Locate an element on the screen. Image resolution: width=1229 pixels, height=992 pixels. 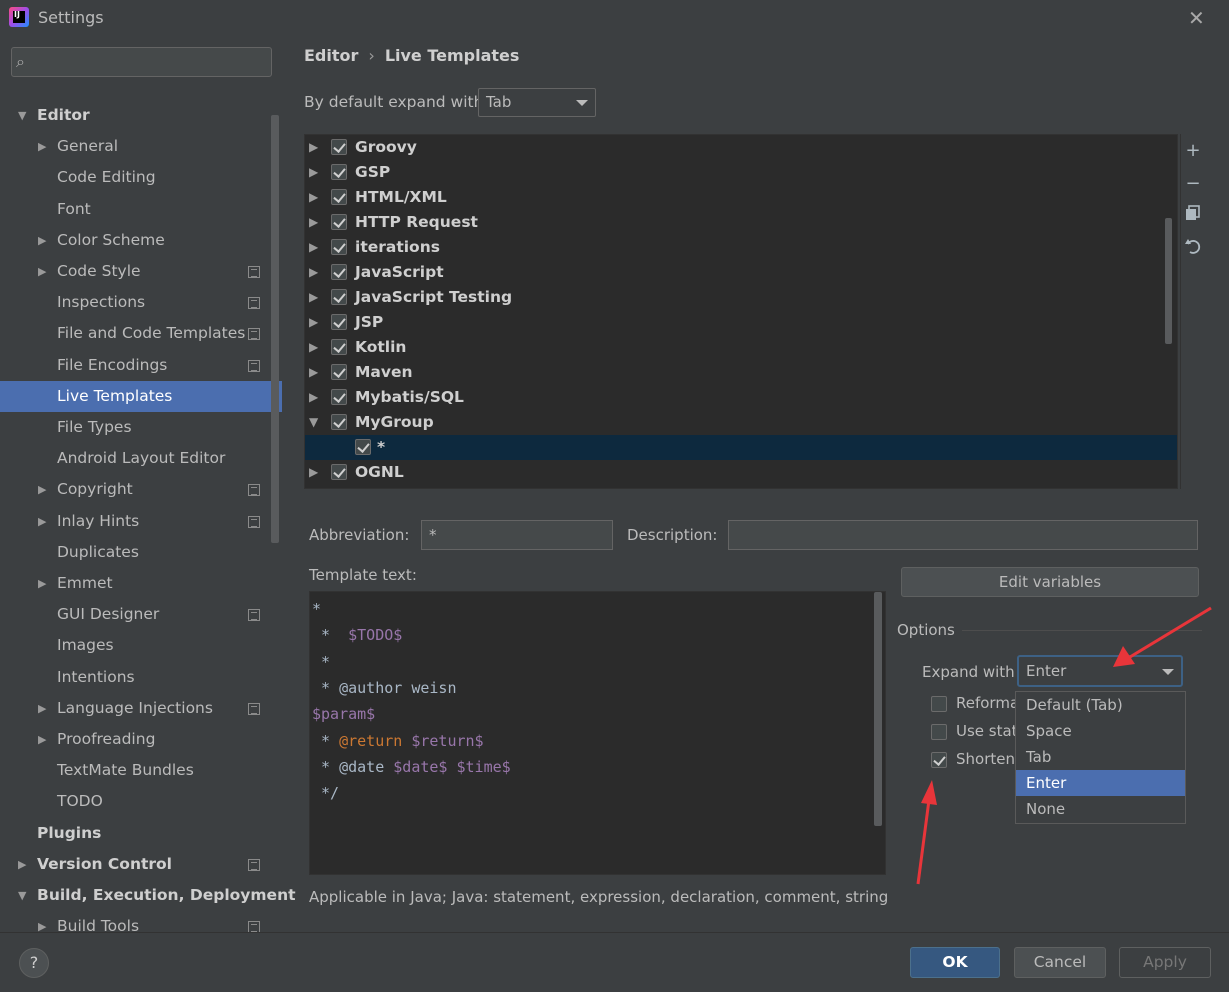
search-input is located at coordinates (141, 62).